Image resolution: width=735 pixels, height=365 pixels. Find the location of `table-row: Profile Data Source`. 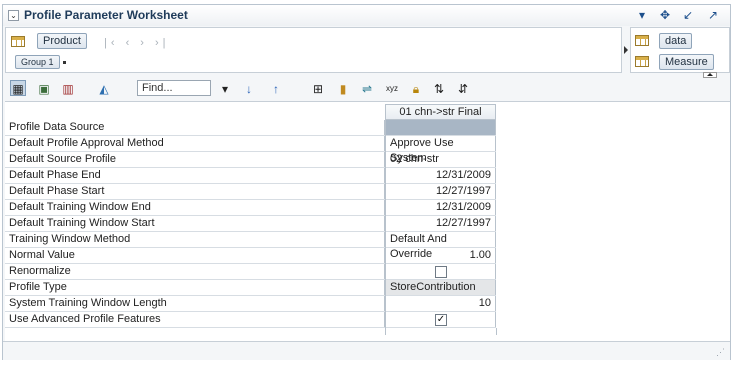

table-row: Profile Data Source is located at coordinates (250, 128).